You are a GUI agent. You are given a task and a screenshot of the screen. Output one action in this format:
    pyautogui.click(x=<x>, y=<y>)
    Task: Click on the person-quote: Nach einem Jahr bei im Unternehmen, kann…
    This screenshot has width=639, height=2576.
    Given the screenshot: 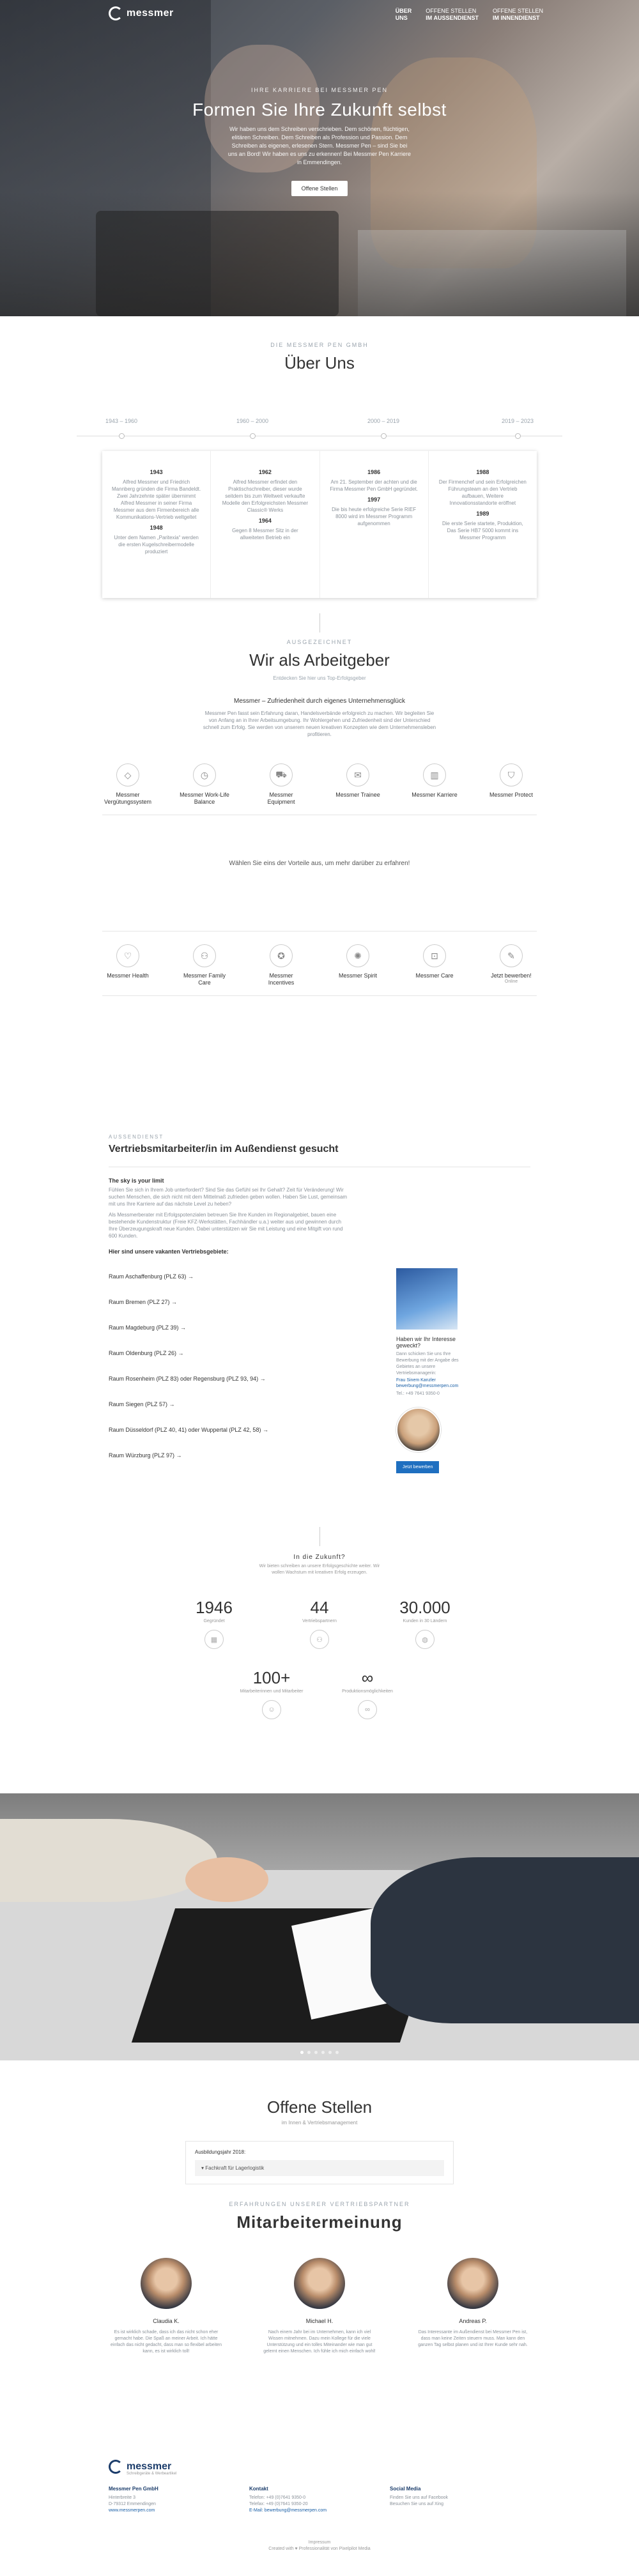 What is the action you would take?
    pyautogui.click(x=319, y=2342)
    